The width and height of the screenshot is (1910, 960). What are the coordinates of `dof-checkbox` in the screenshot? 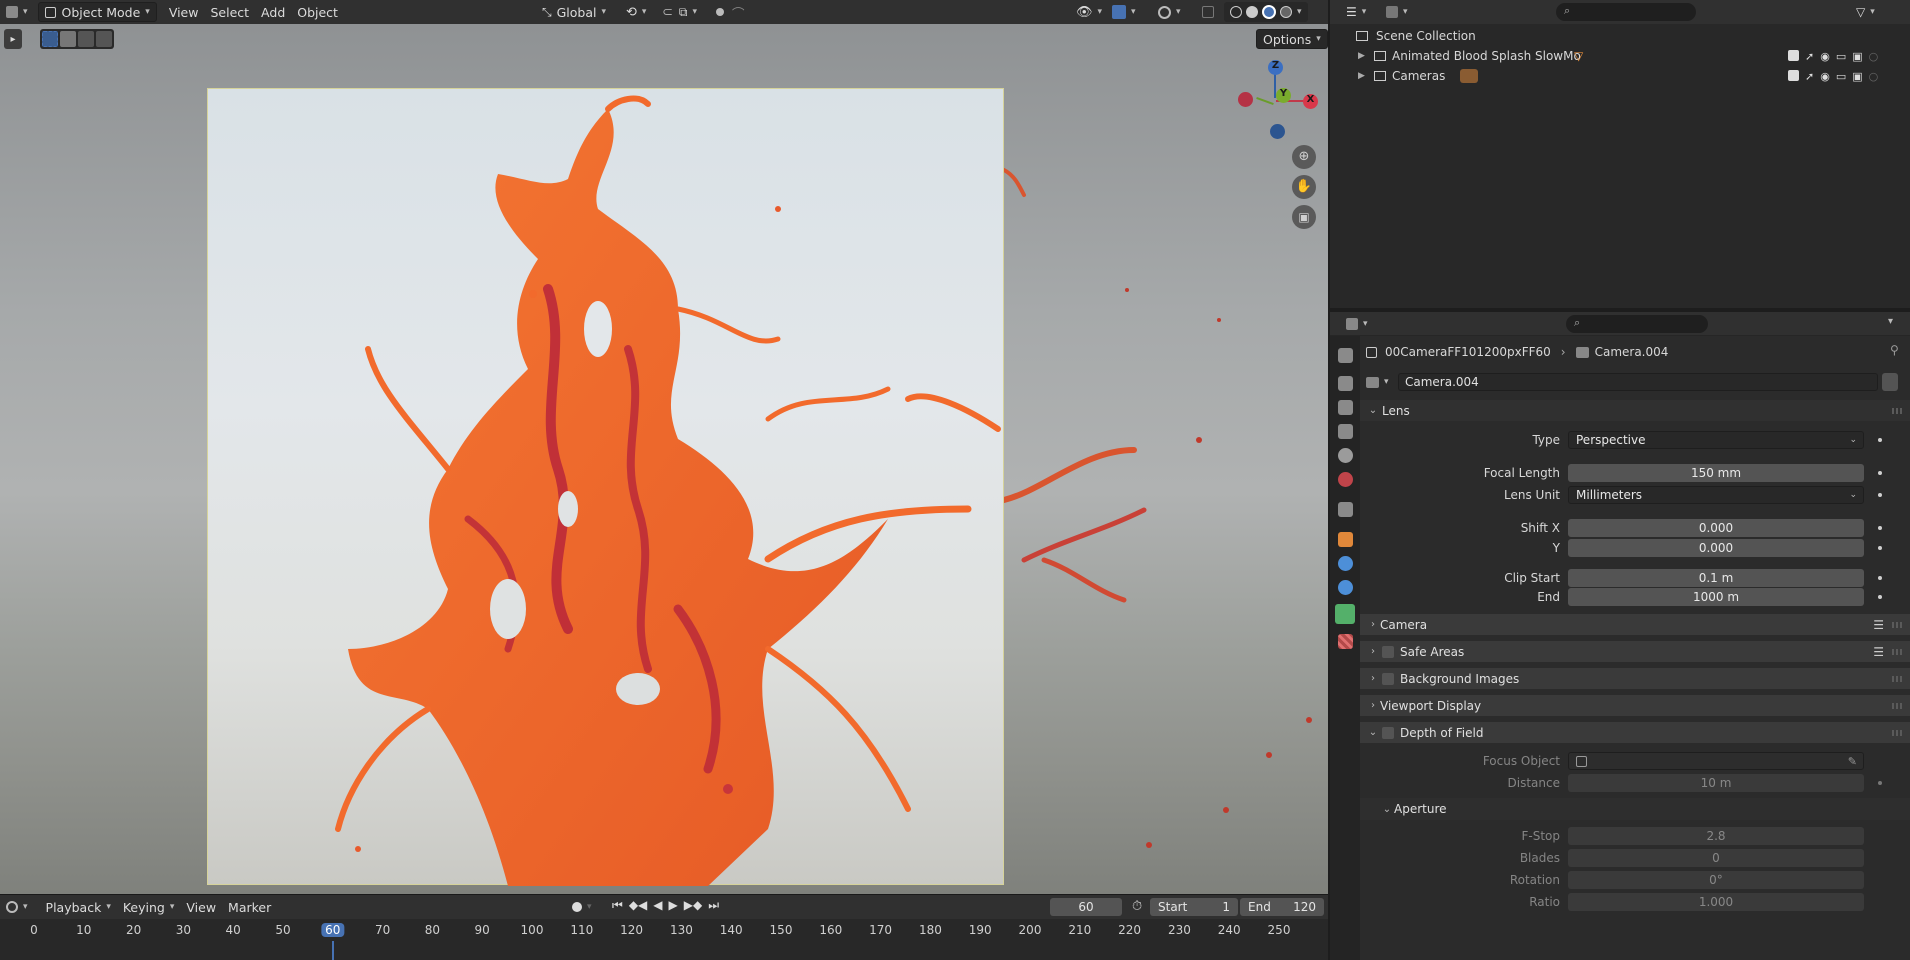 It's located at (1388, 732).